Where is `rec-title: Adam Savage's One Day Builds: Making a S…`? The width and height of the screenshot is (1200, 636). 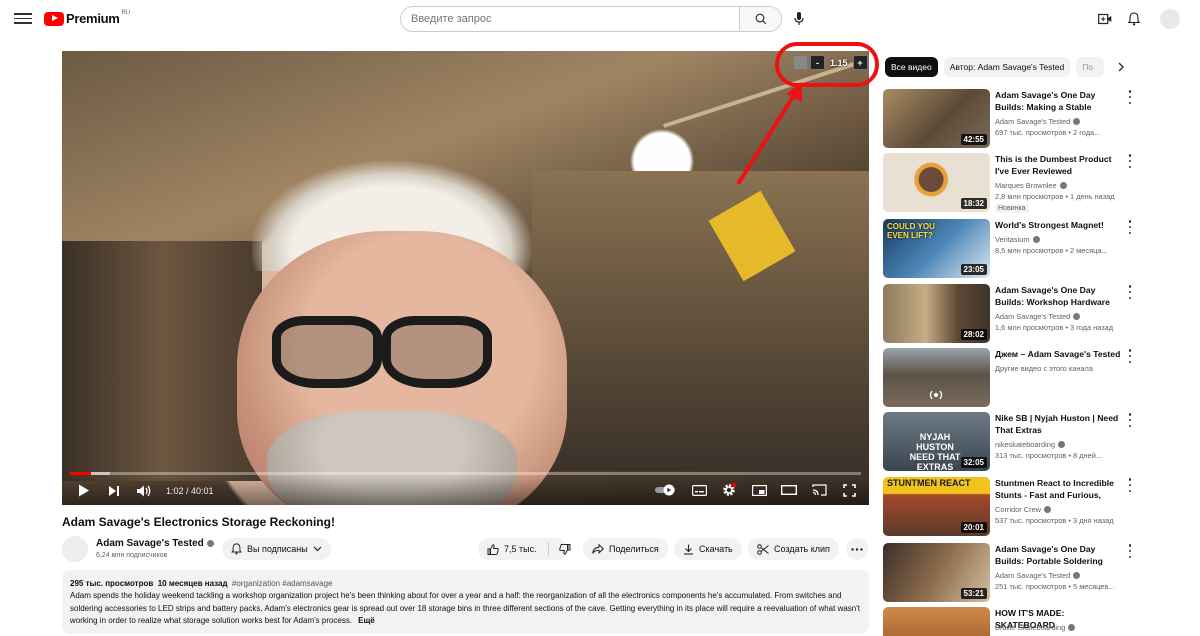 rec-title: Adam Savage's One Day Builds: Making a S… is located at coordinates (1059, 101).